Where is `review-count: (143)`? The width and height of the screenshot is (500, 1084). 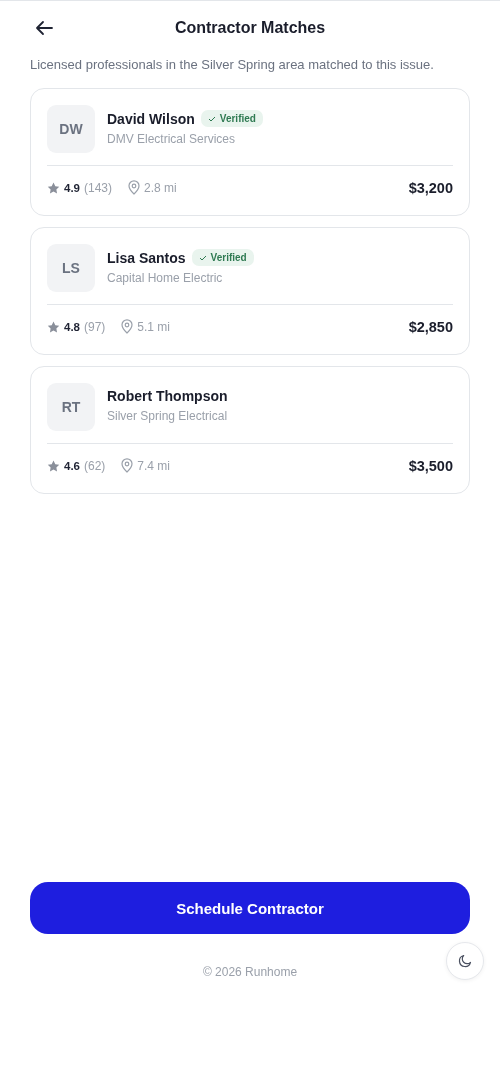
review-count: (143) is located at coordinates (98, 187).